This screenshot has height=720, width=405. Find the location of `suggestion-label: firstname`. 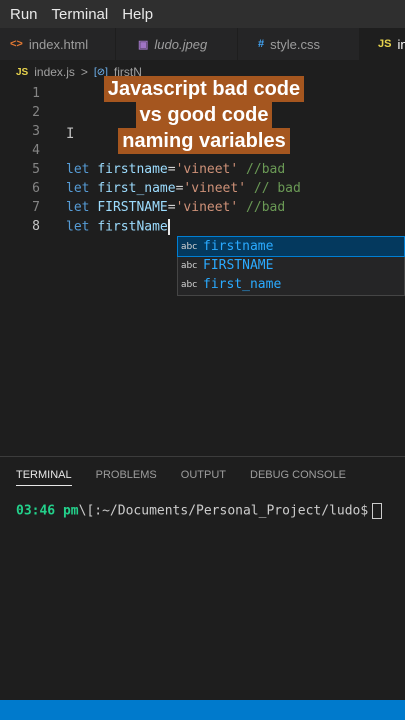

suggestion-label: firstname is located at coordinates (238, 246).